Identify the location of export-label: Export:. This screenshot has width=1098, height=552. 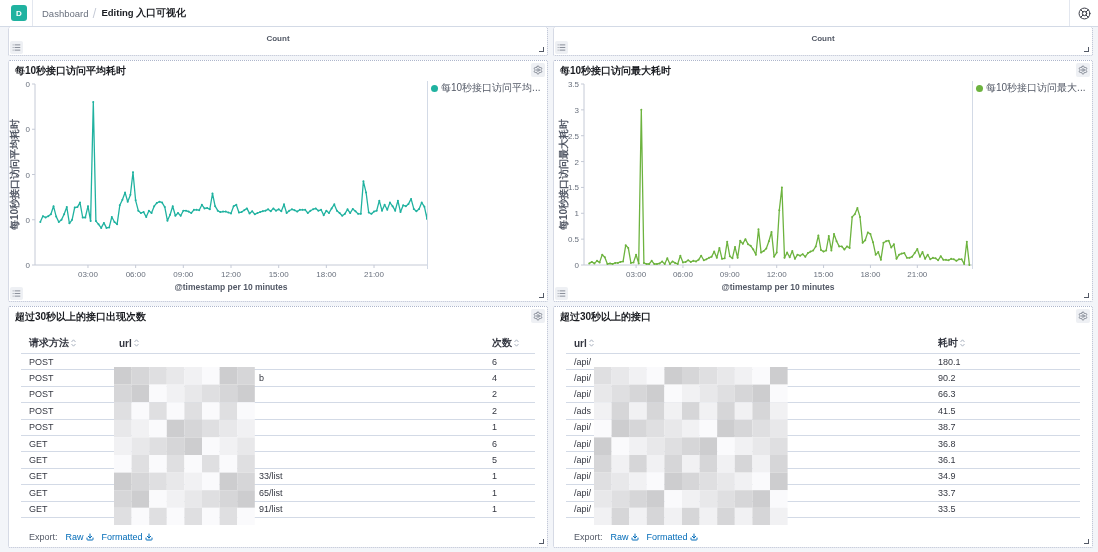
(43, 536).